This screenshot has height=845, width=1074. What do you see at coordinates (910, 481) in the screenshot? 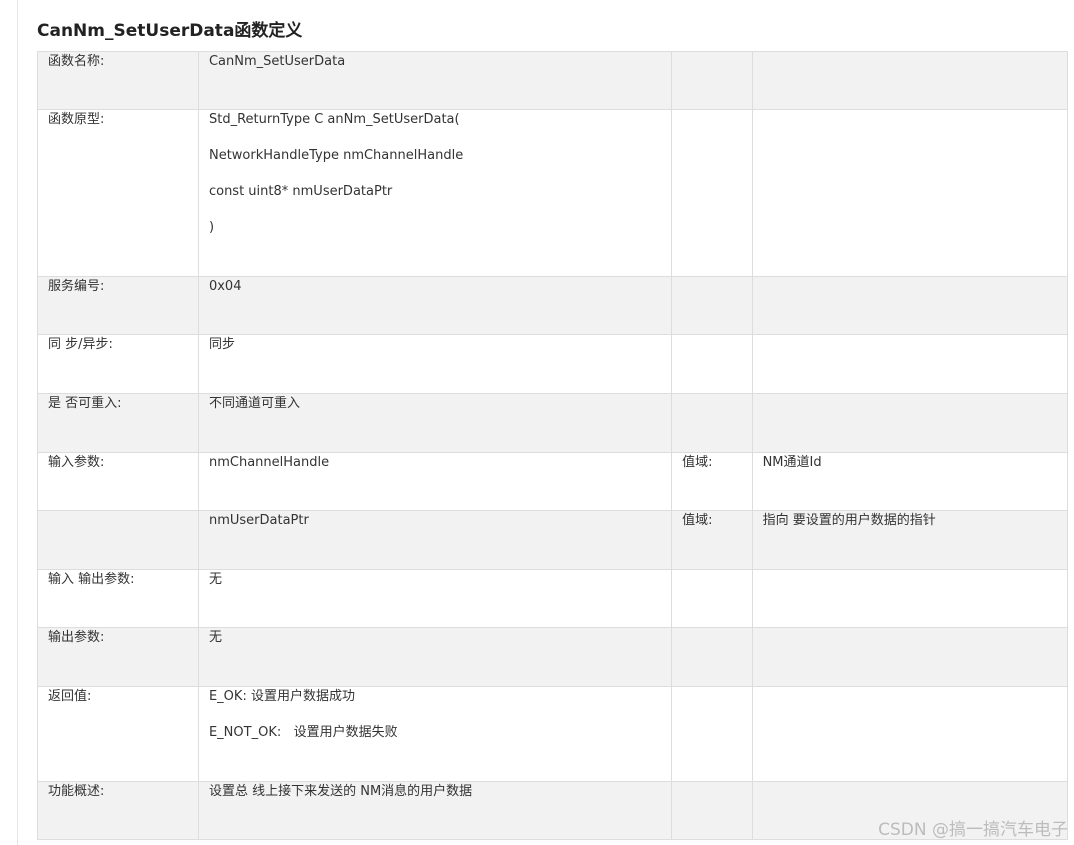
I see `row-range: NM通道Id` at bounding box center [910, 481].